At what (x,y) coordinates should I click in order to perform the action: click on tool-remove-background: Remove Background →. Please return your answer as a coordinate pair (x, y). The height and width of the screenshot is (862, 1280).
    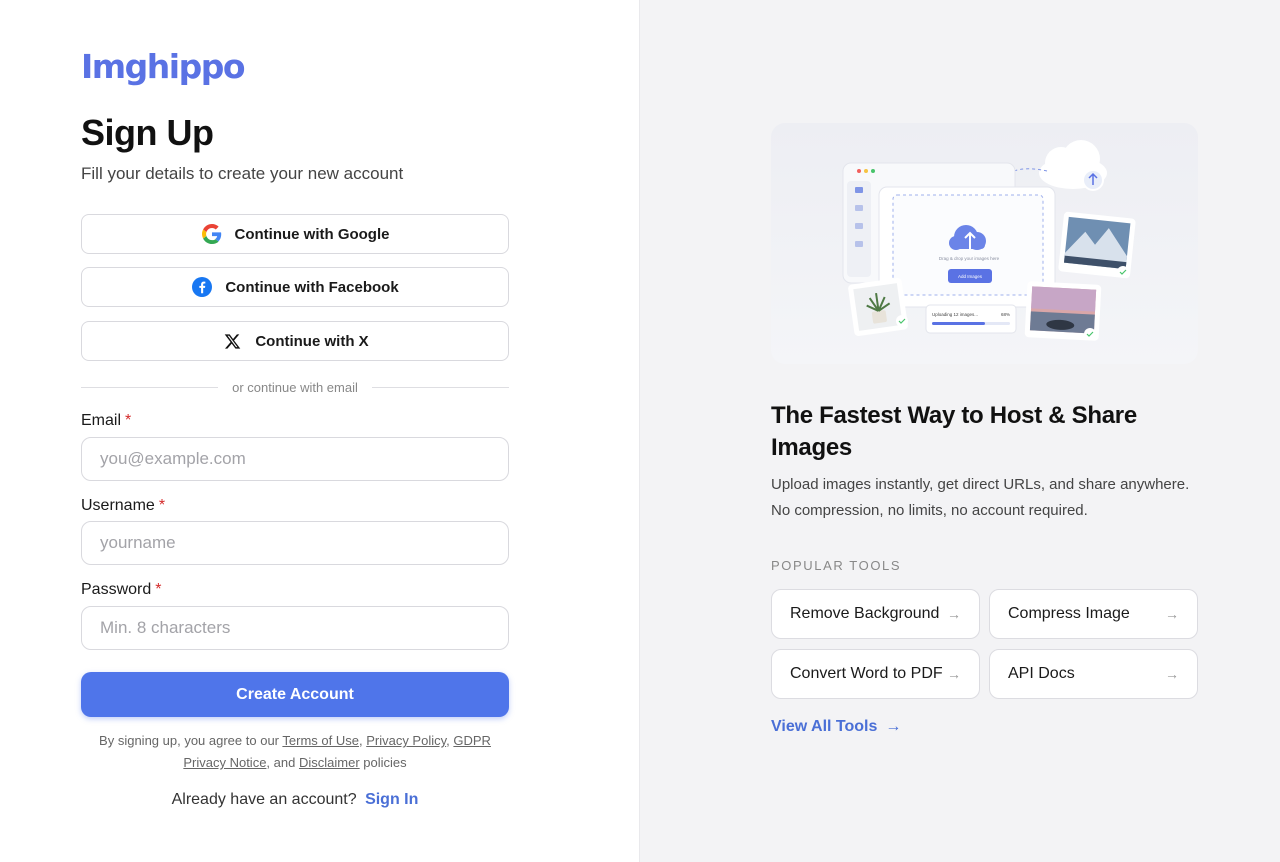
    Looking at the image, I should click on (875, 614).